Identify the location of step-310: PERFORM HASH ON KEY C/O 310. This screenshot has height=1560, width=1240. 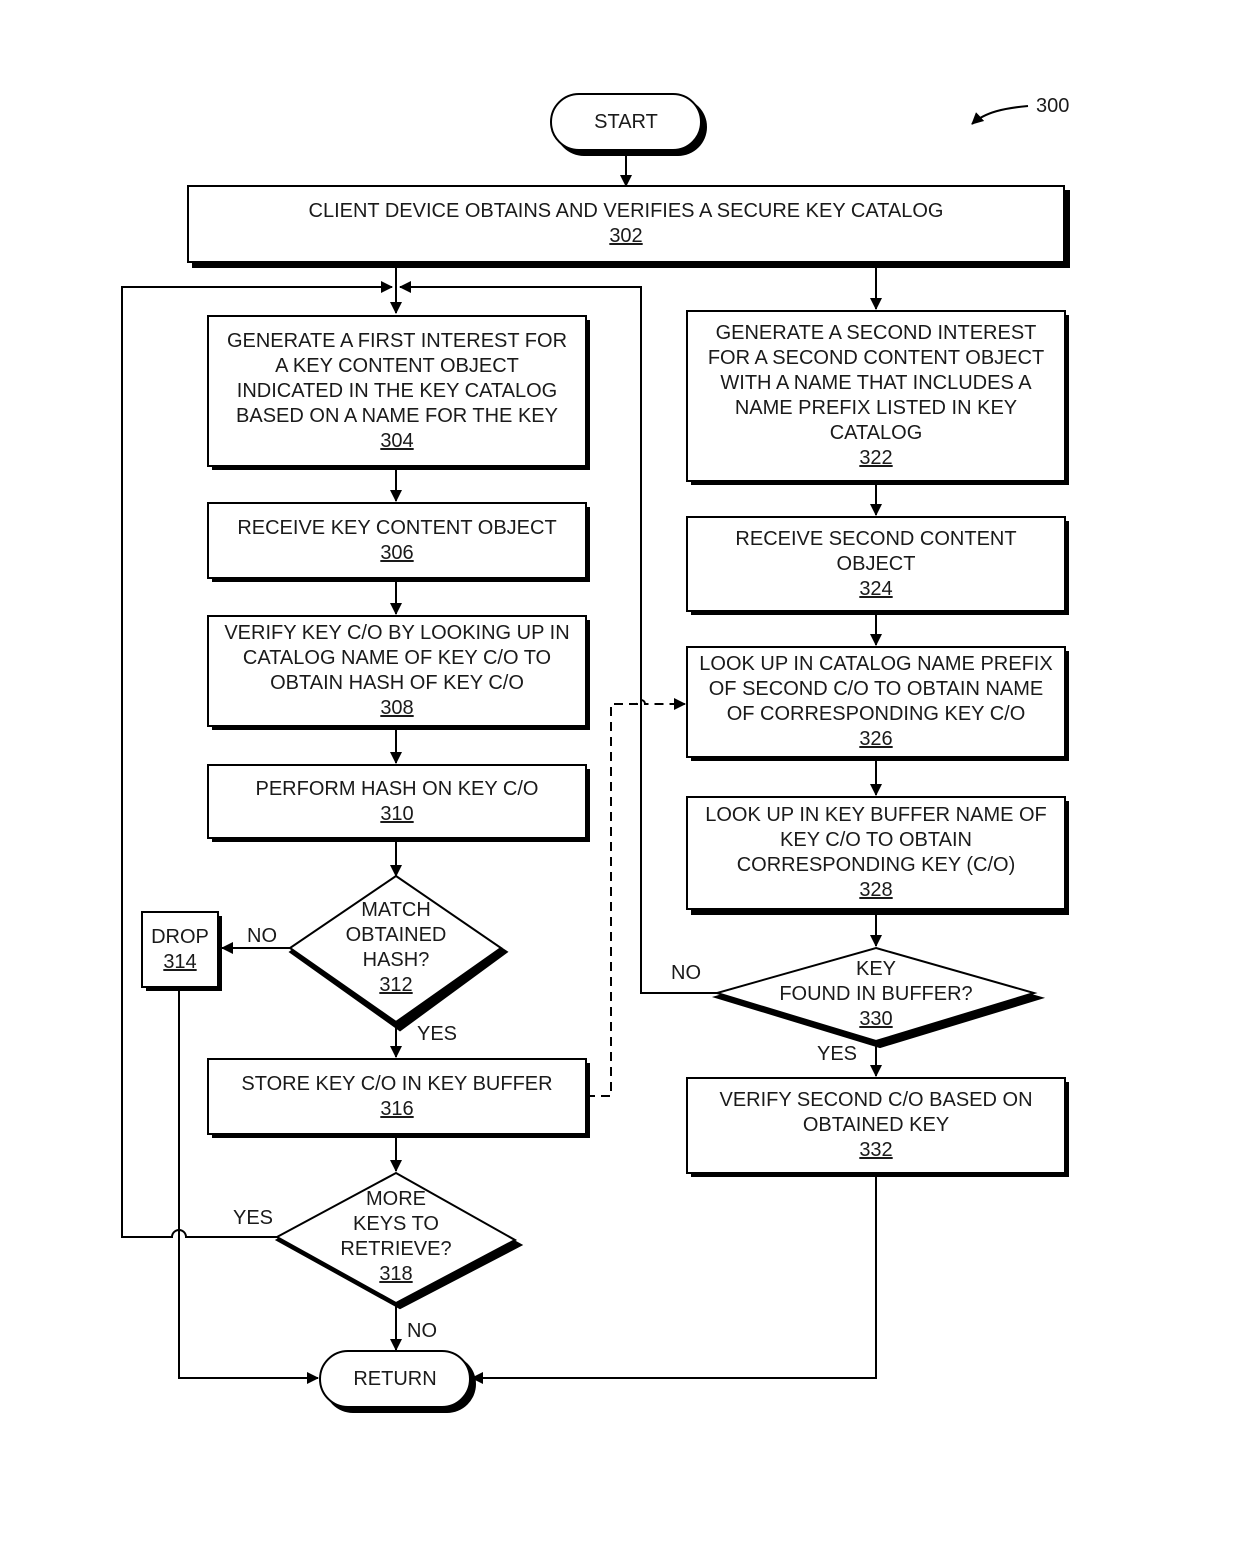
(397, 801).